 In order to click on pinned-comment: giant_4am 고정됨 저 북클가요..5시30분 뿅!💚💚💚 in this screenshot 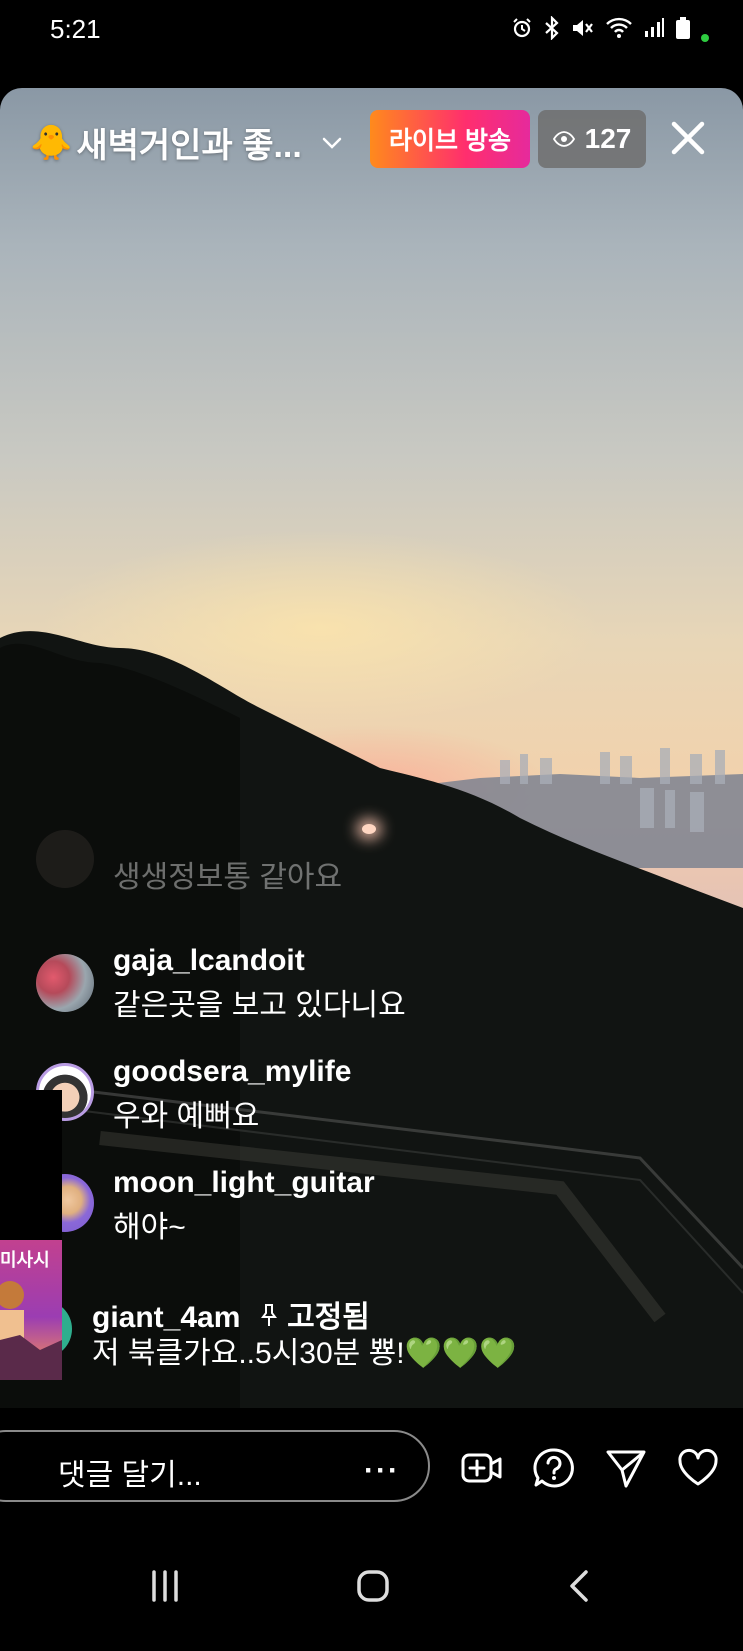, I will do `click(371, 1340)`.